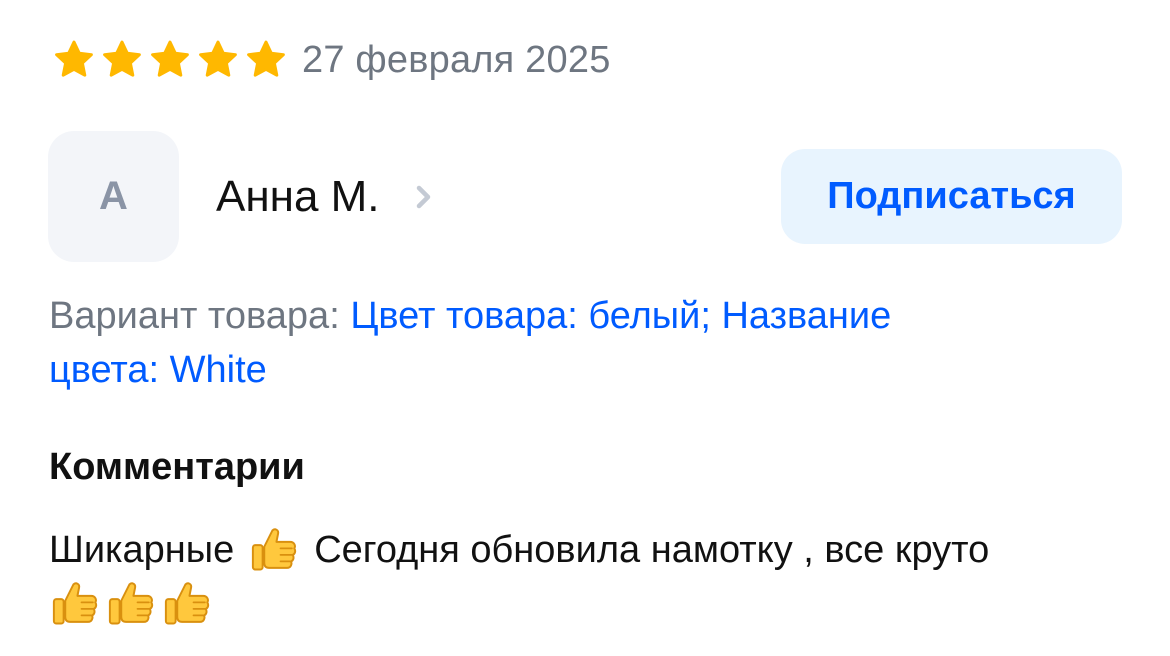  Describe the element at coordinates (200, 316) in the screenshot. I see `variant-label: Вариант товара:` at that location.